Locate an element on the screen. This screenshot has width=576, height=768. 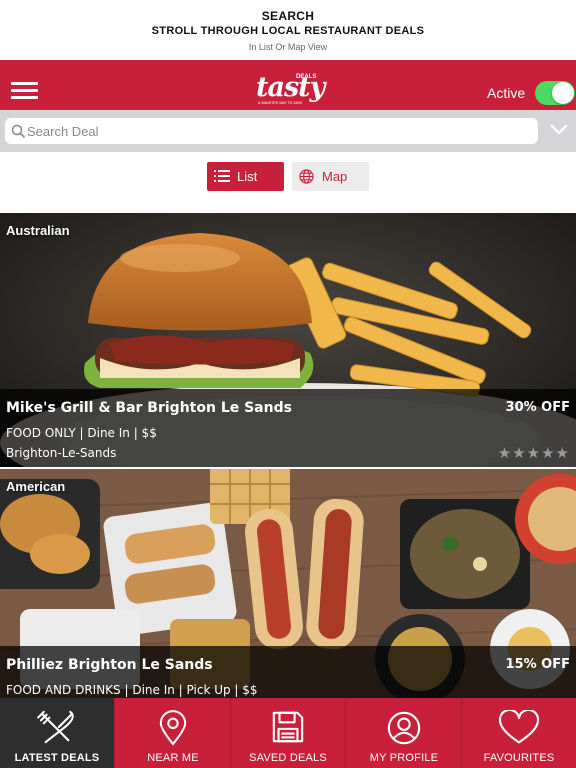
promo-subtitle: STROLL THROUGH LOCAL RESTAURANT DEALS is located at coordinates (288, 31).